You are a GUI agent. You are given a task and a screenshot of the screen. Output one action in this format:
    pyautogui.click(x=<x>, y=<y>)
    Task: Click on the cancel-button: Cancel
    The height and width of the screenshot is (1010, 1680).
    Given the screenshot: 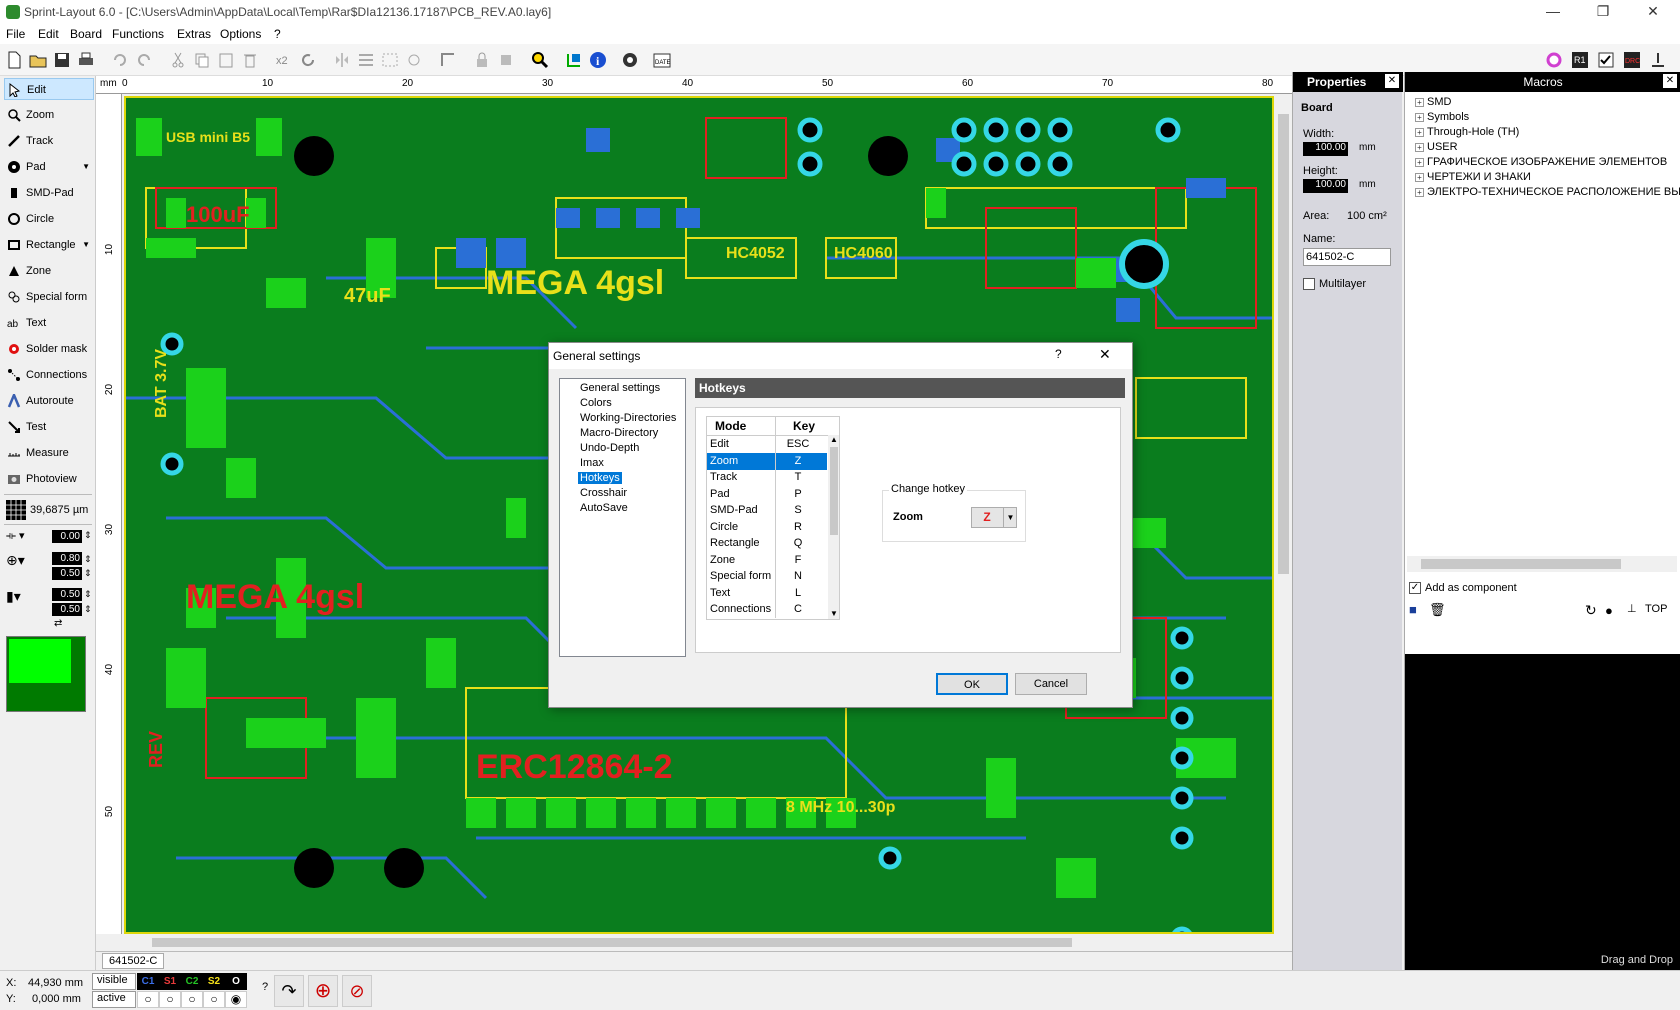 What is the action you would take?
    pyautogui.click(x=1051, y=684)
    